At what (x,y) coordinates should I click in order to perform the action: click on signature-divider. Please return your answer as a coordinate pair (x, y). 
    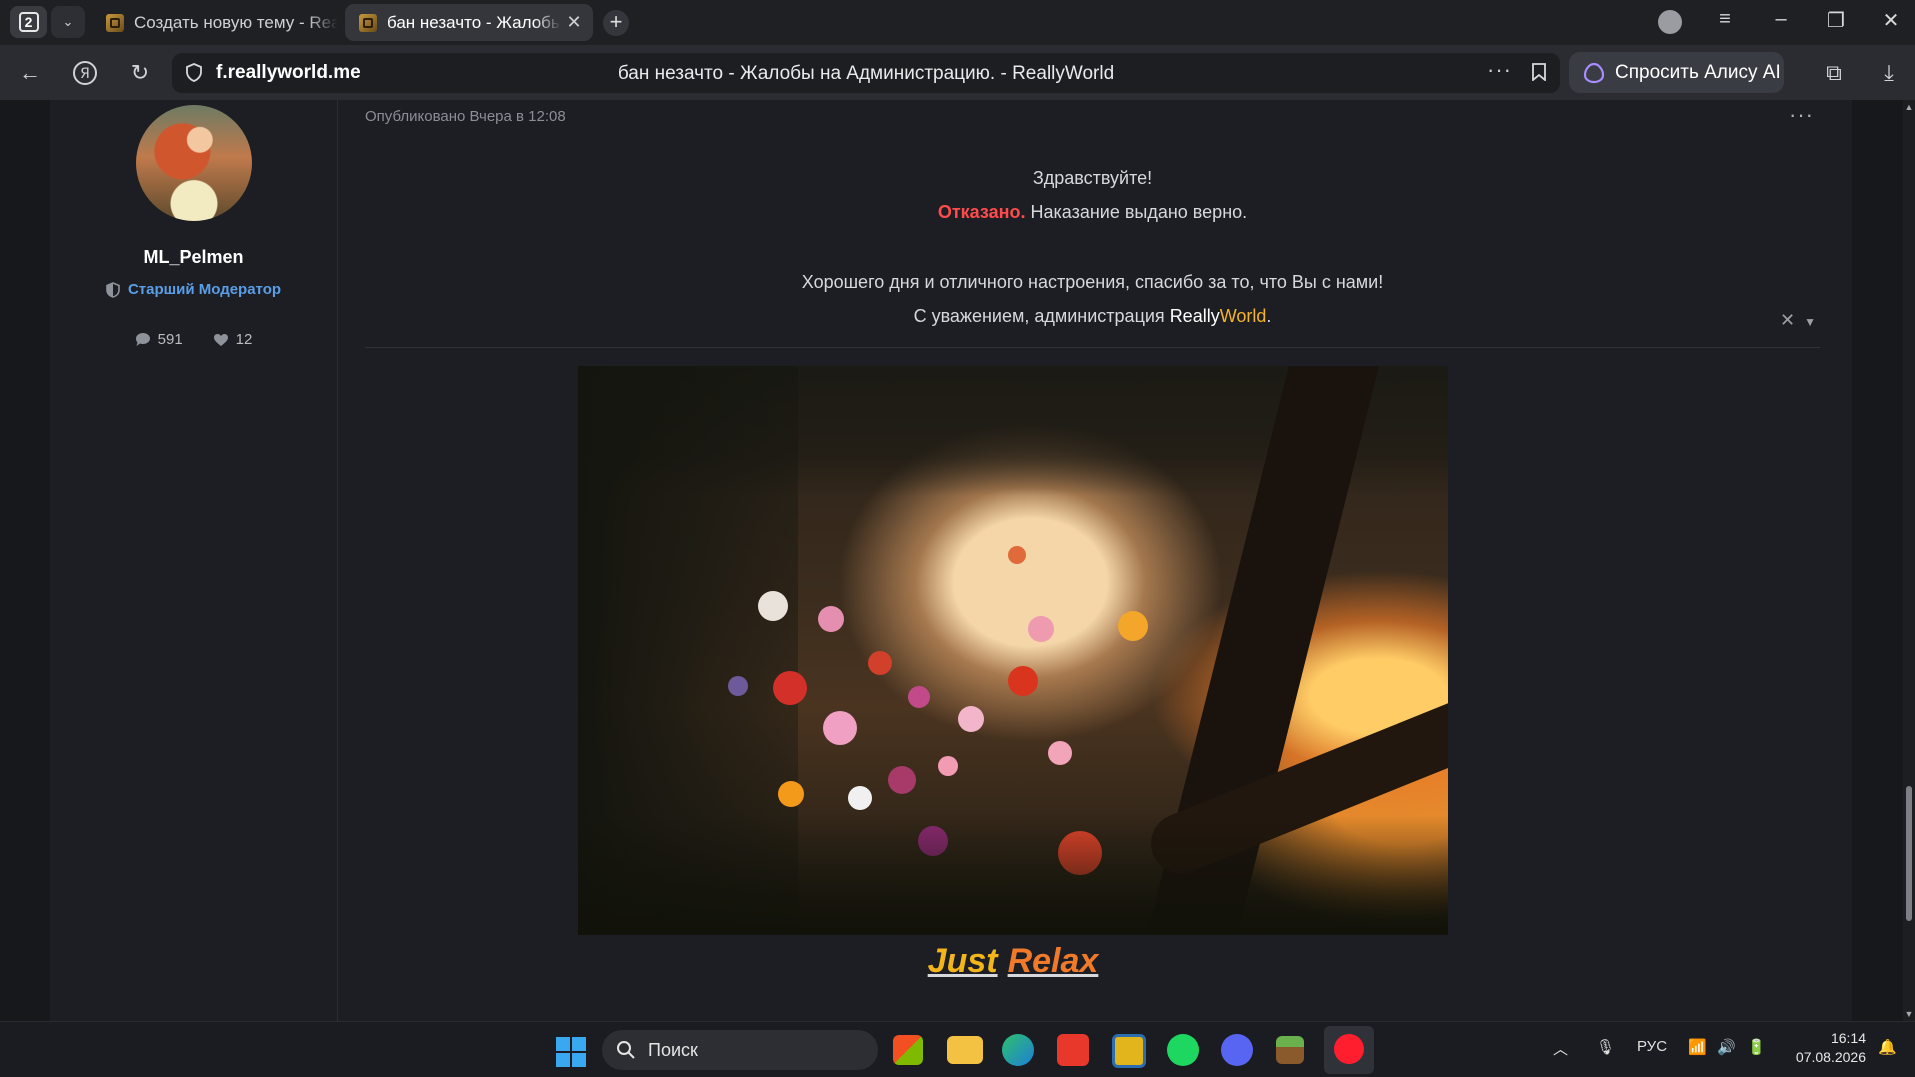
    Looking at the image, I should click on (1092, 347).